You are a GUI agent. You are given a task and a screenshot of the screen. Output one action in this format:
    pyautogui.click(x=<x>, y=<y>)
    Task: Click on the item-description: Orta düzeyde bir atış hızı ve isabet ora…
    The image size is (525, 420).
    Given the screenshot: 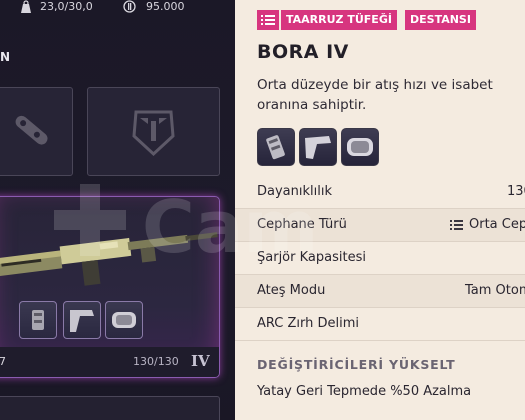 What is the action you would take?
    pyautogui.click(x=375, y=95)
    